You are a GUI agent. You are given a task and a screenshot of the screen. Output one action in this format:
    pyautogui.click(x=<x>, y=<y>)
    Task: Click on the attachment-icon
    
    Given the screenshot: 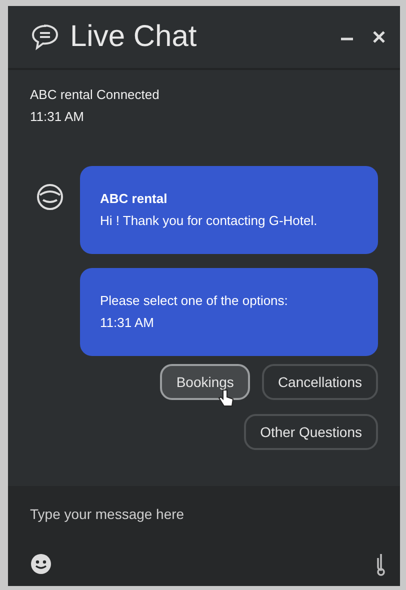 What is the action you would take?
    pyautogui.click(x=381, y=564)
    